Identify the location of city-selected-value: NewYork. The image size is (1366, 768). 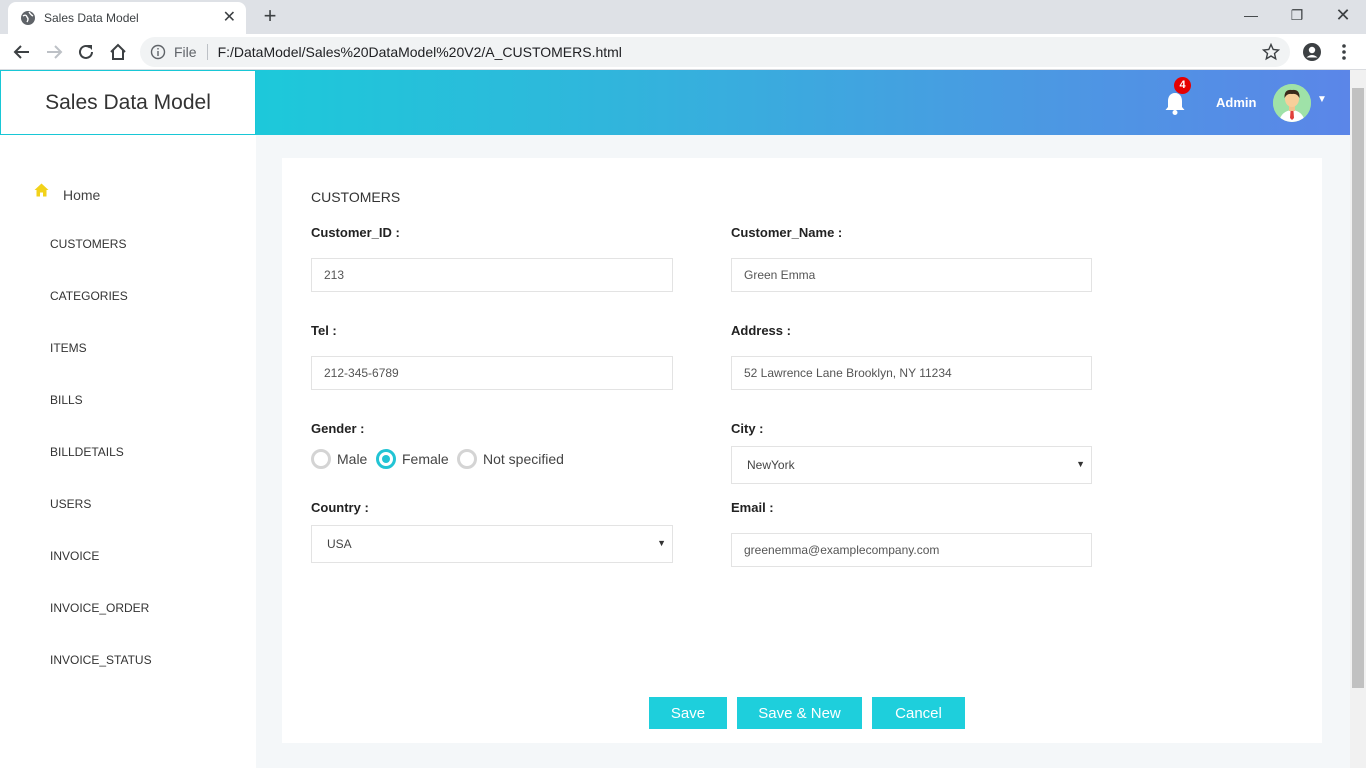
(771, 465).